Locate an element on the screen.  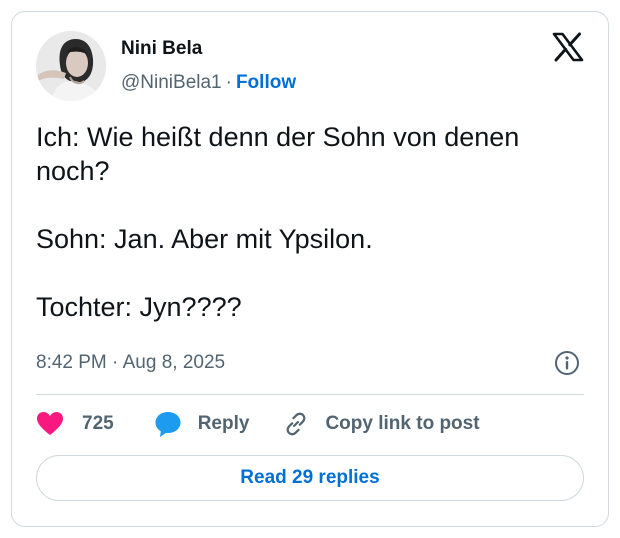
reply-label: Reply is located at coordinates (223, 423).